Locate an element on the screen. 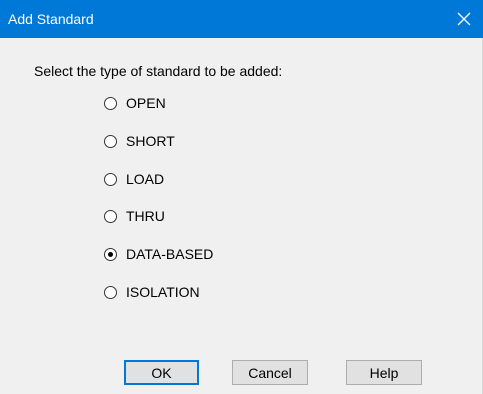 The height and width of the screenshot is (394, 483). cancel-button: Cancel is located at coordinates (270, 372).